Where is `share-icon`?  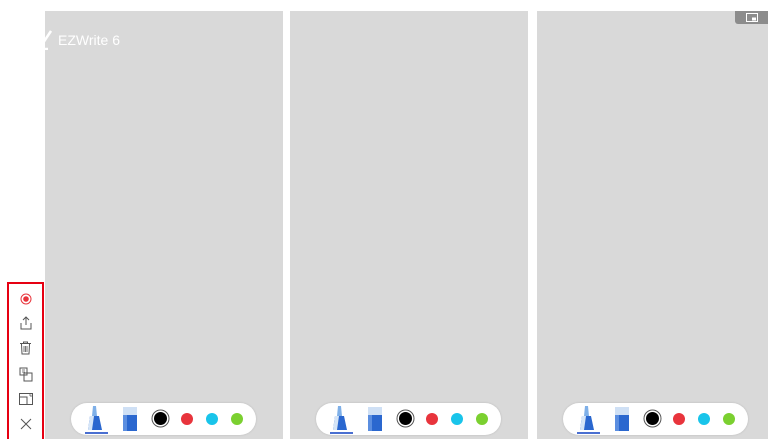 share-icon is located at coordinates (25, 323).